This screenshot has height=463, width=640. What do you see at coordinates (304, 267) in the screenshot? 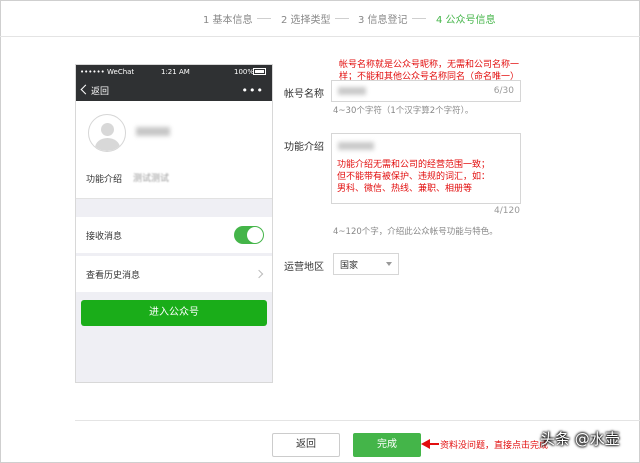
I see `region-label: 运营地区` at bounding box center [304, 267].